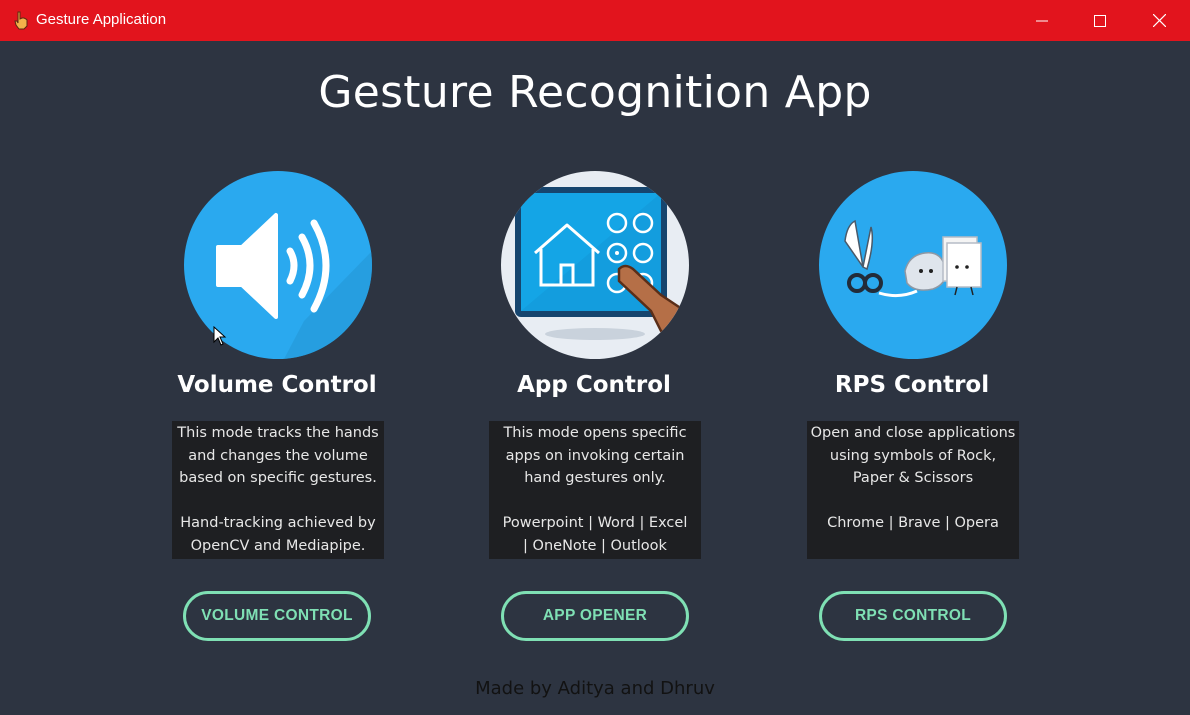  Describe the element at coordinates (594, 385) in the screenshot. I see `app-control-title: App Control` at that location.